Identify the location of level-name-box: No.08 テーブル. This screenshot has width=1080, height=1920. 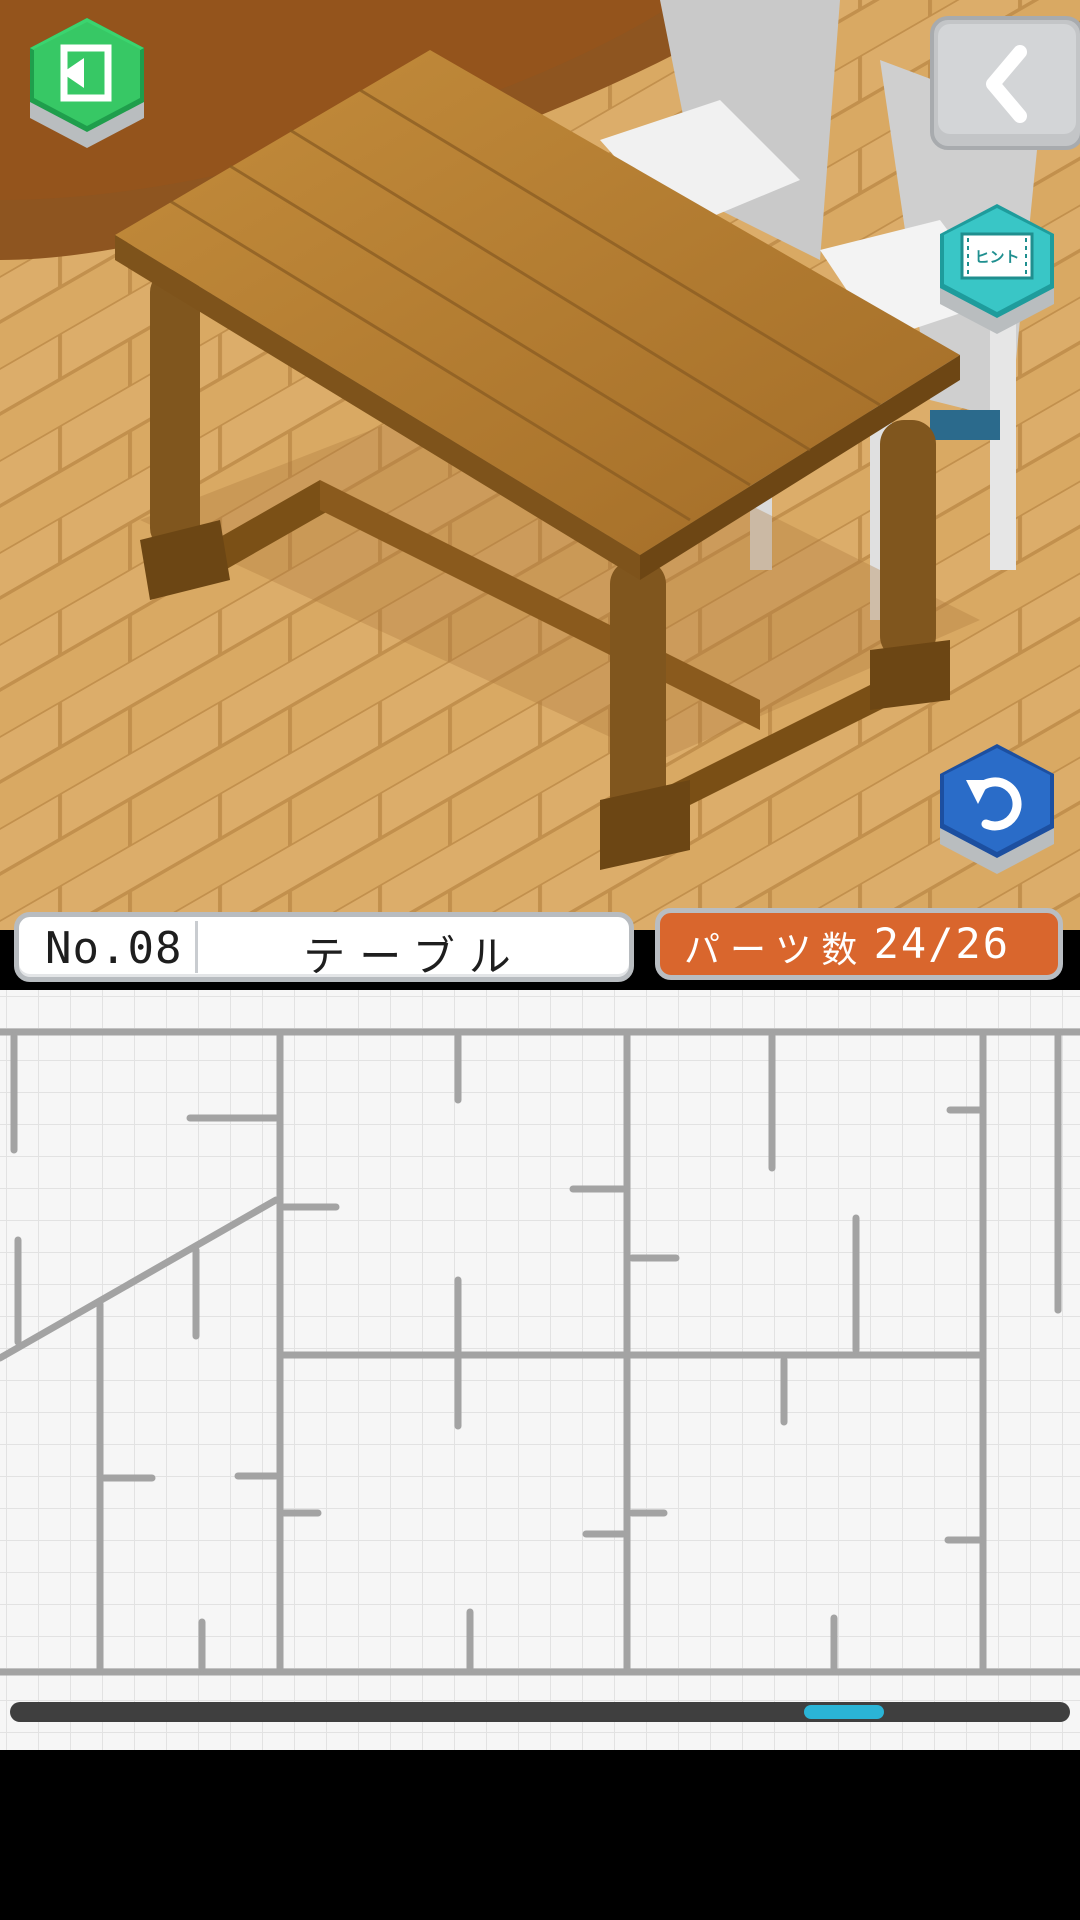
(324, 947).